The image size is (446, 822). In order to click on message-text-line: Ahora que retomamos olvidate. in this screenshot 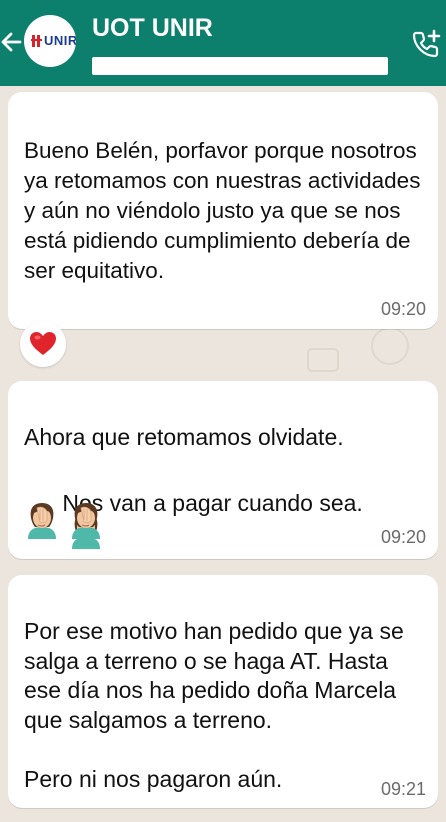, I will do `click(184, 437)`.